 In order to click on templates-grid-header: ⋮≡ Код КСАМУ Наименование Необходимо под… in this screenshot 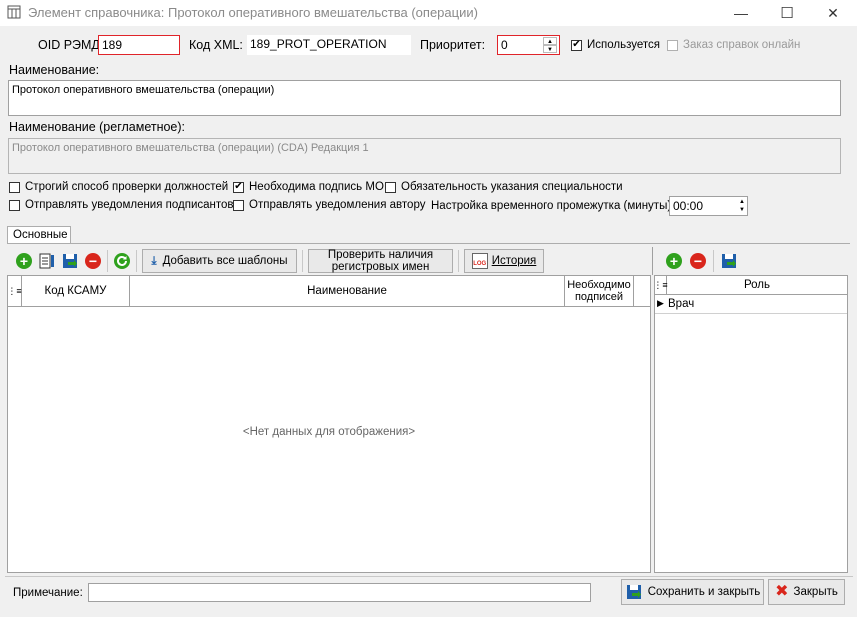, I will do `click(328, 291)`.